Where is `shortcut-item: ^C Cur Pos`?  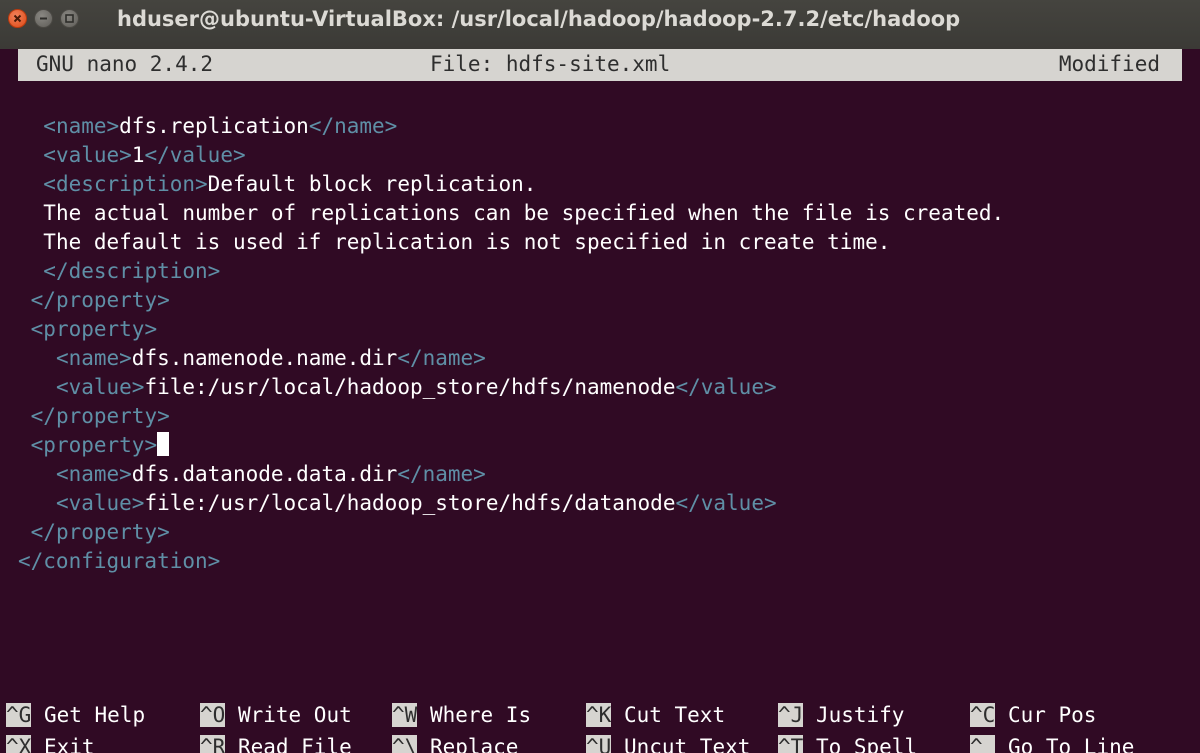 shortcut-item: ^C Cur Pos is located at coordinates (1033, 715).